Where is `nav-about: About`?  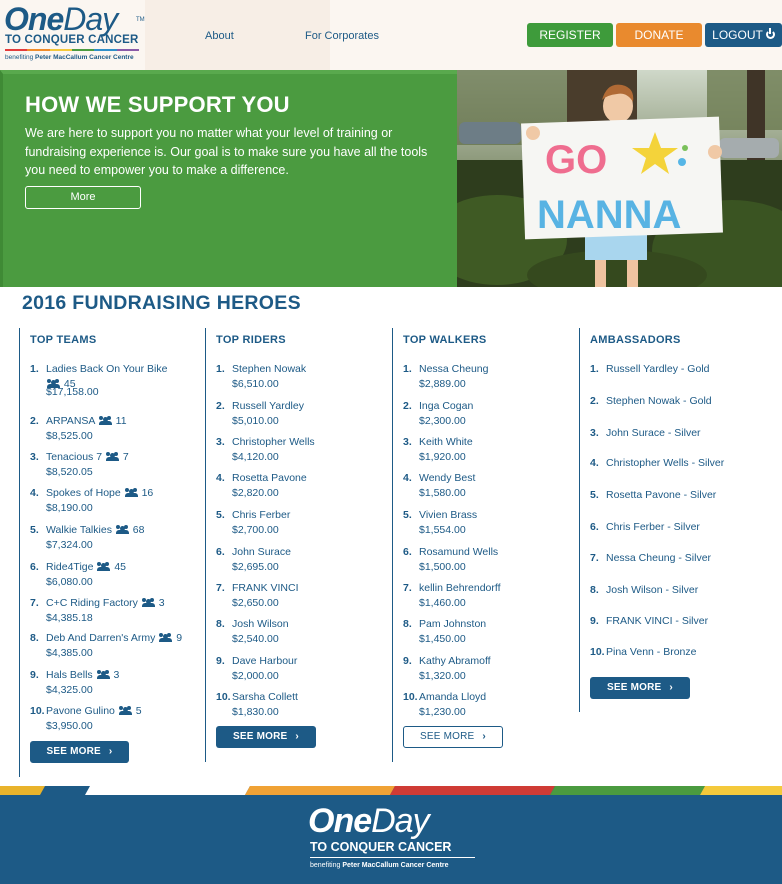
nav-about: About is located at coordinates (219, 36).